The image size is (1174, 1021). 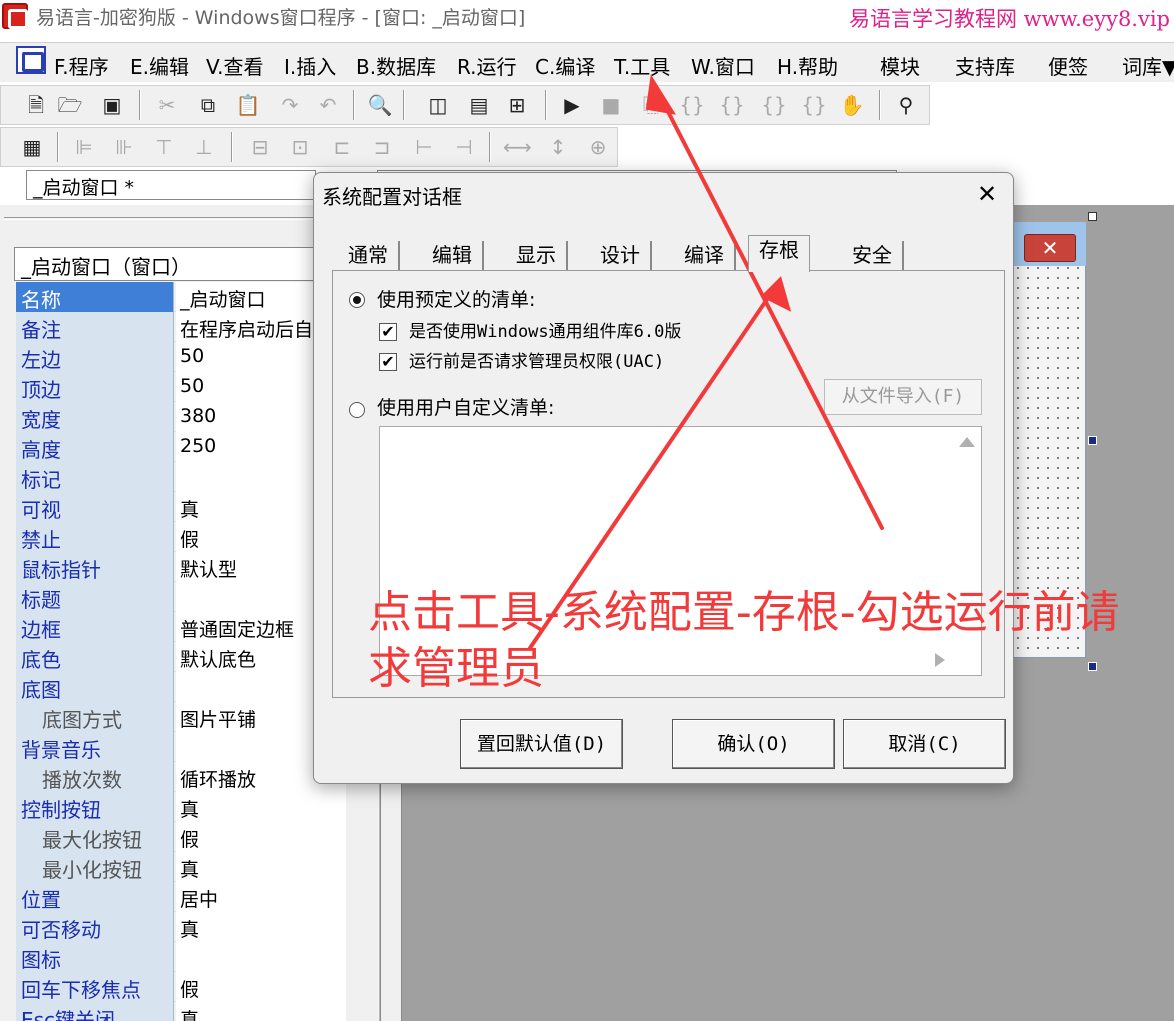 What do you see at coordinates (357, 410) in the screenshot?
I see `custom-manifest-radio` at bounding box center [357, 410].